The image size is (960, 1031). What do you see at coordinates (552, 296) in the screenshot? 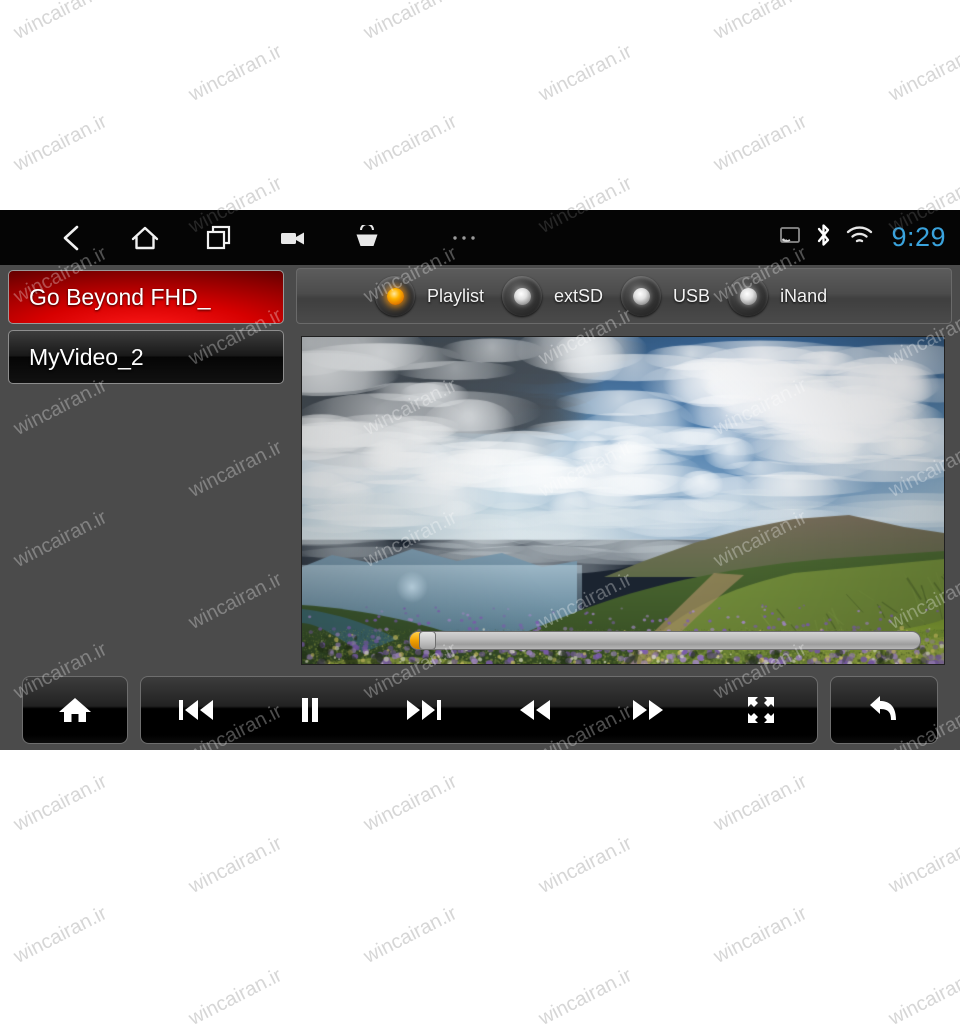
I see `source-option-extsd: extSD` at bounding box center [552, 296].